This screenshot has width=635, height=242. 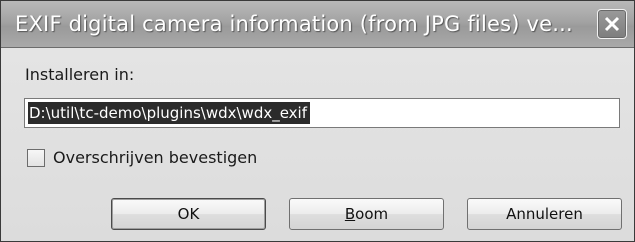 What do you see at coordinates (188, 214) in the screenshot?
I see `ok-button: OK` at bounding box center [188, 214].